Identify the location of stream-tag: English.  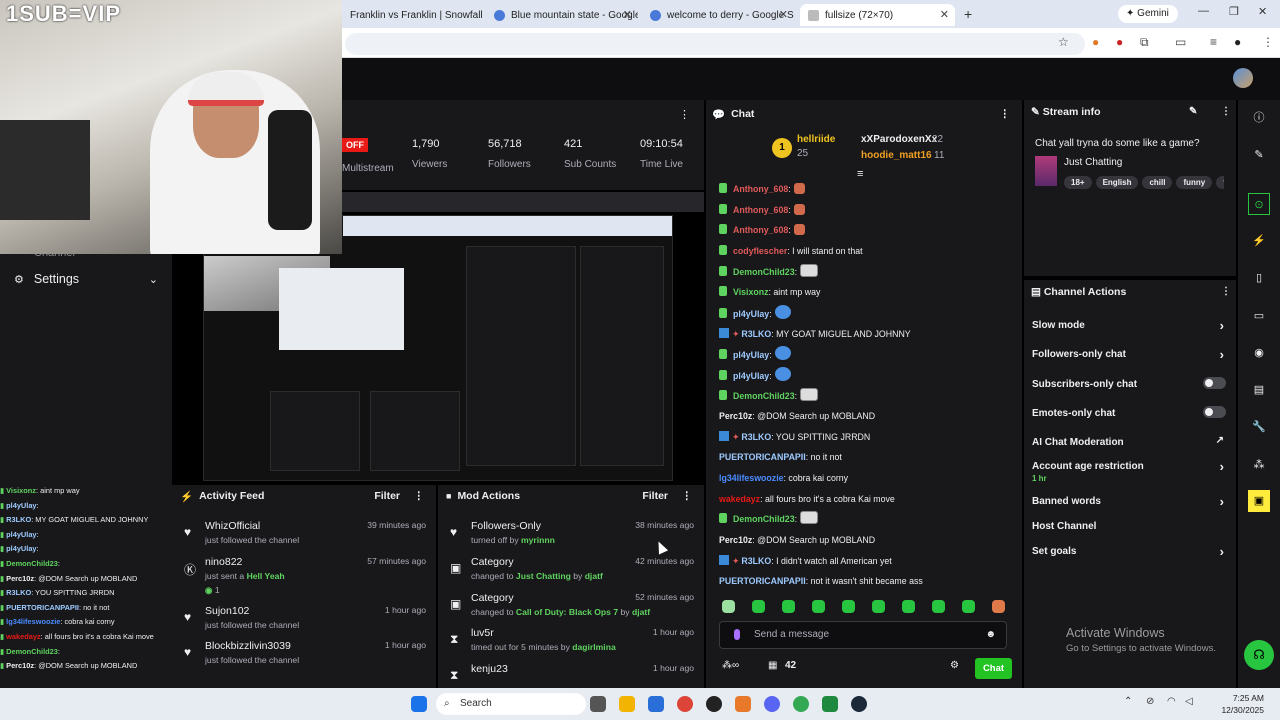
(1117, 182).